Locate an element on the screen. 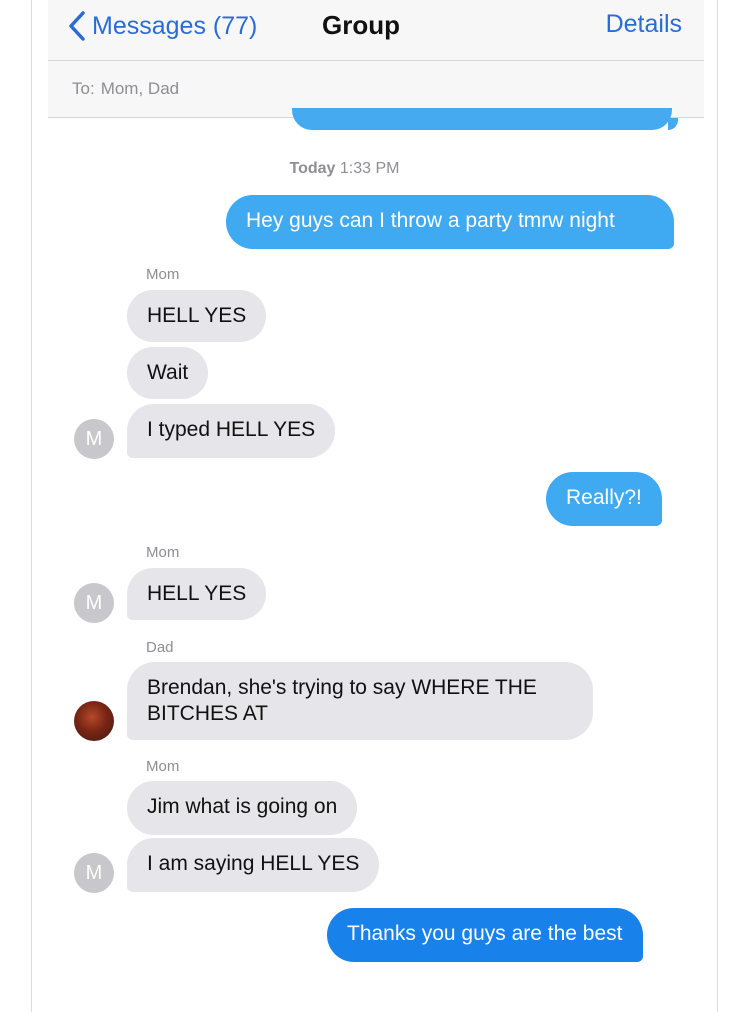 The image size is (746, 1012). timestamp-day: Today is located at coordinates (312, 168).